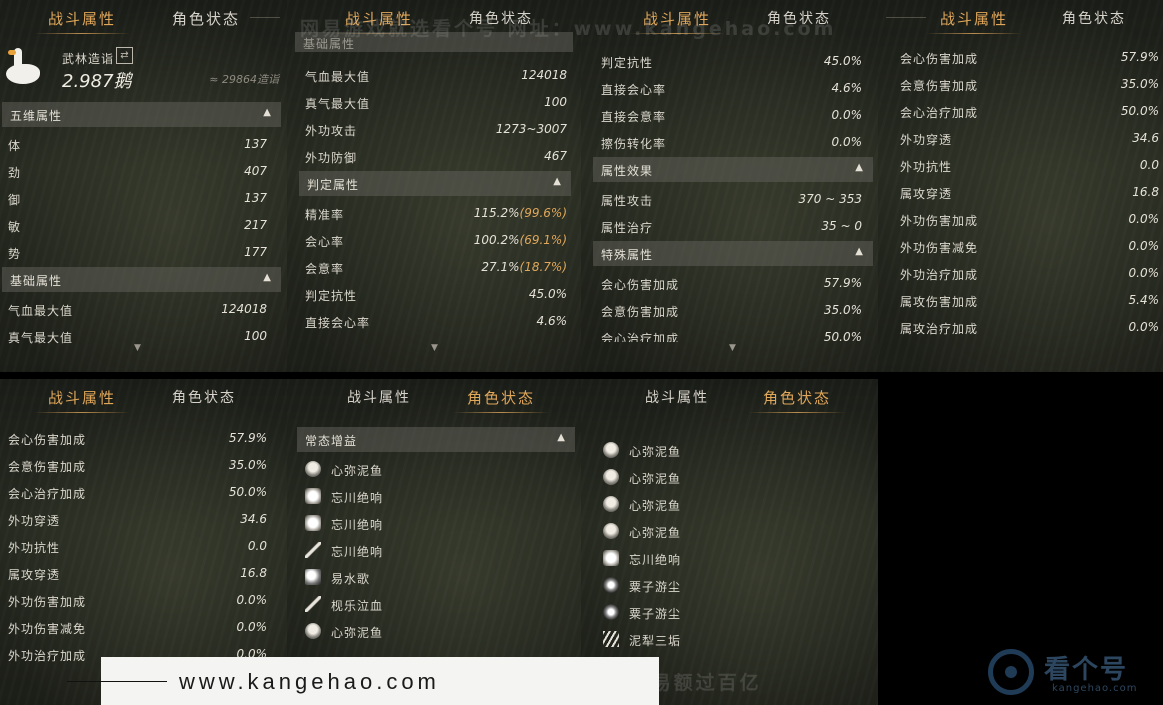  I want to click on skull-icon, so click(611, 477).